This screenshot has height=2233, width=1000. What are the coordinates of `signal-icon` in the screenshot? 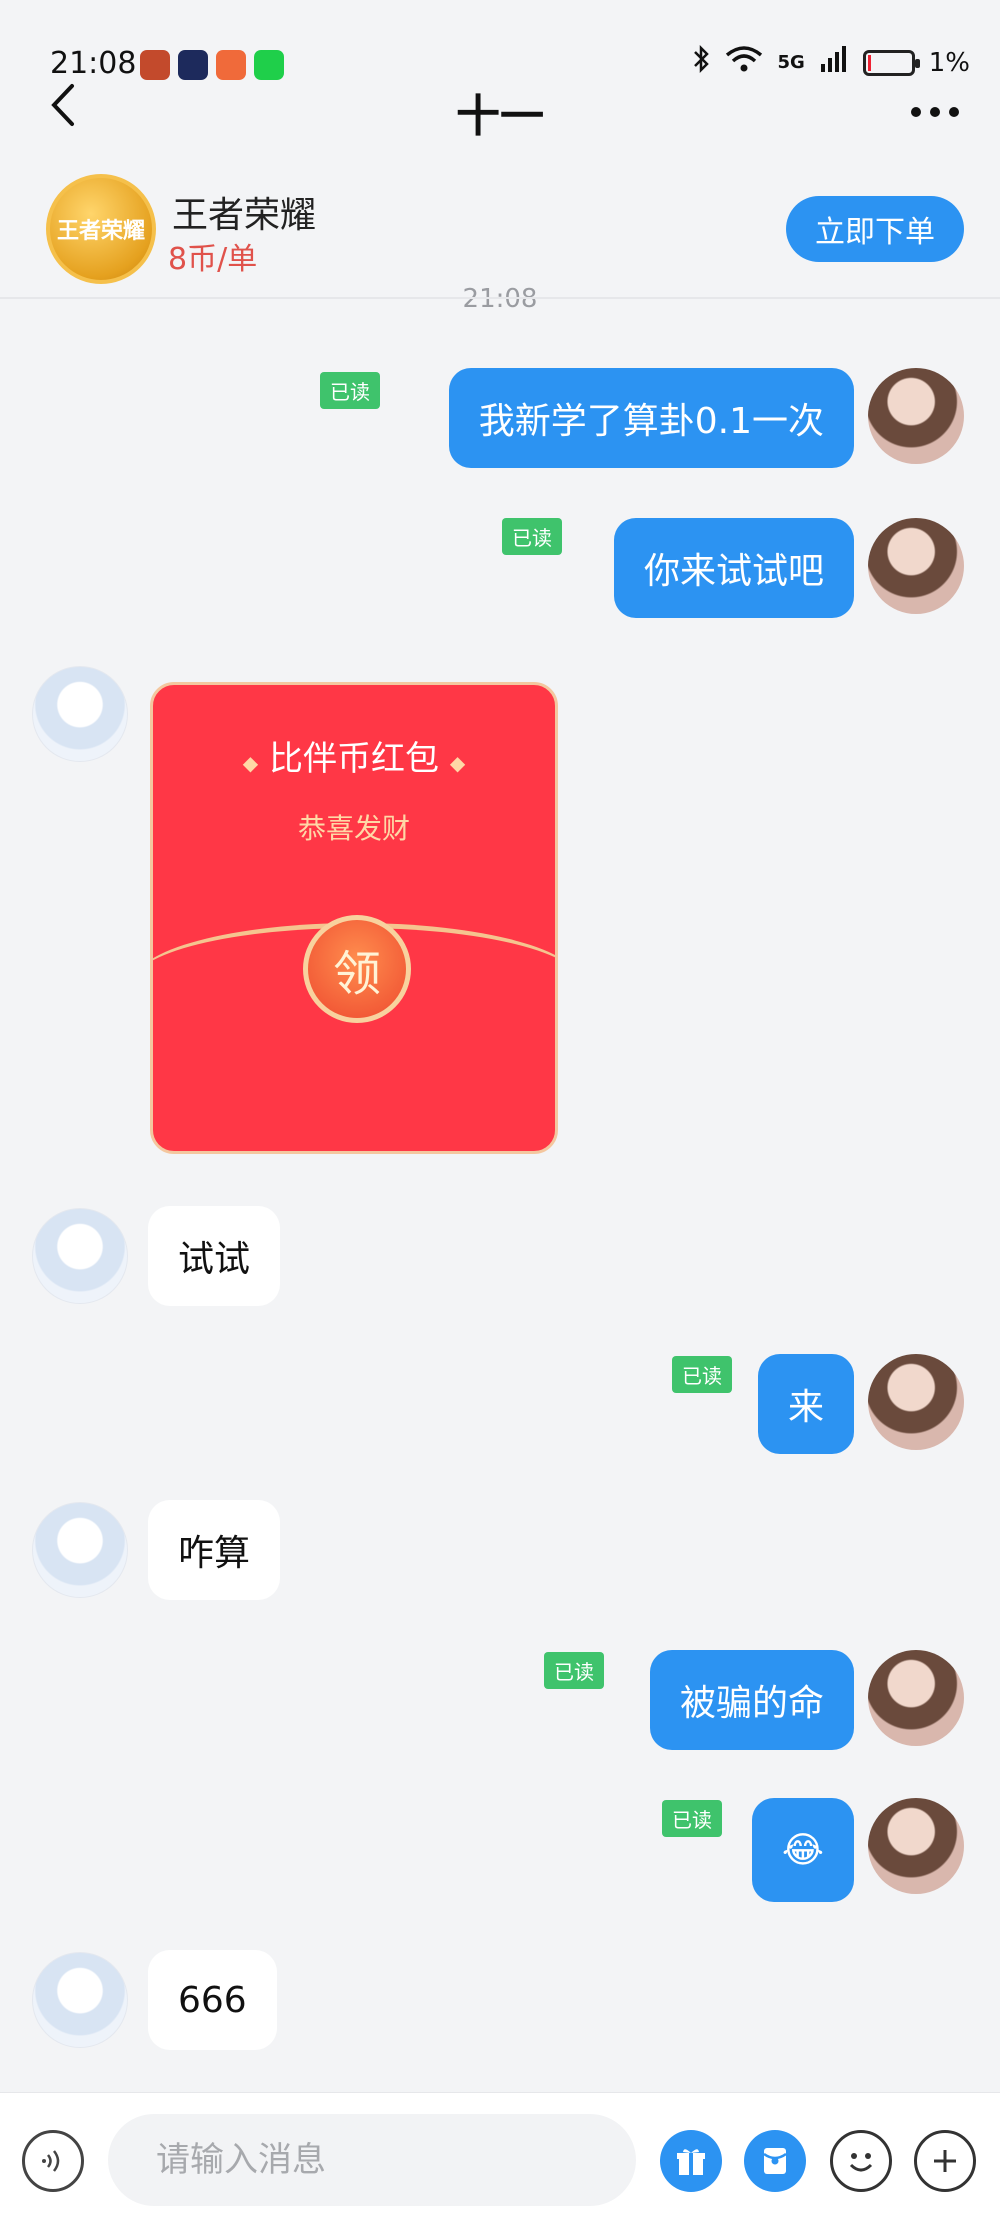 It's located at (834, 62).